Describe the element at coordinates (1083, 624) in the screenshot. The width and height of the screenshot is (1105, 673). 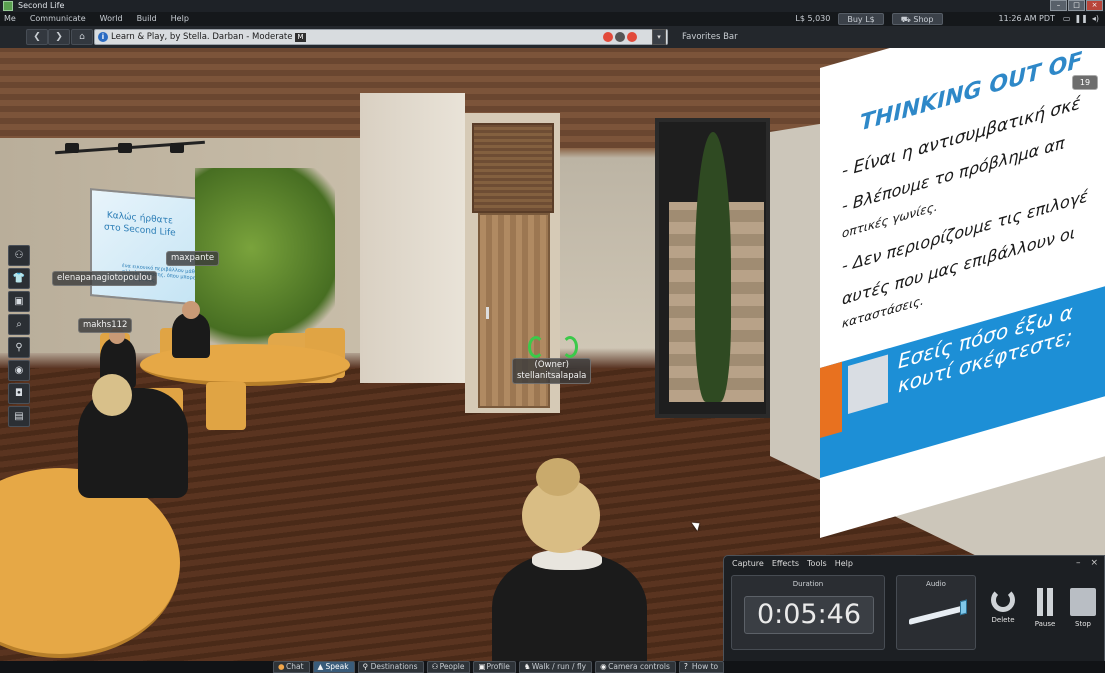
I see `stop-label: Stop` at that location.